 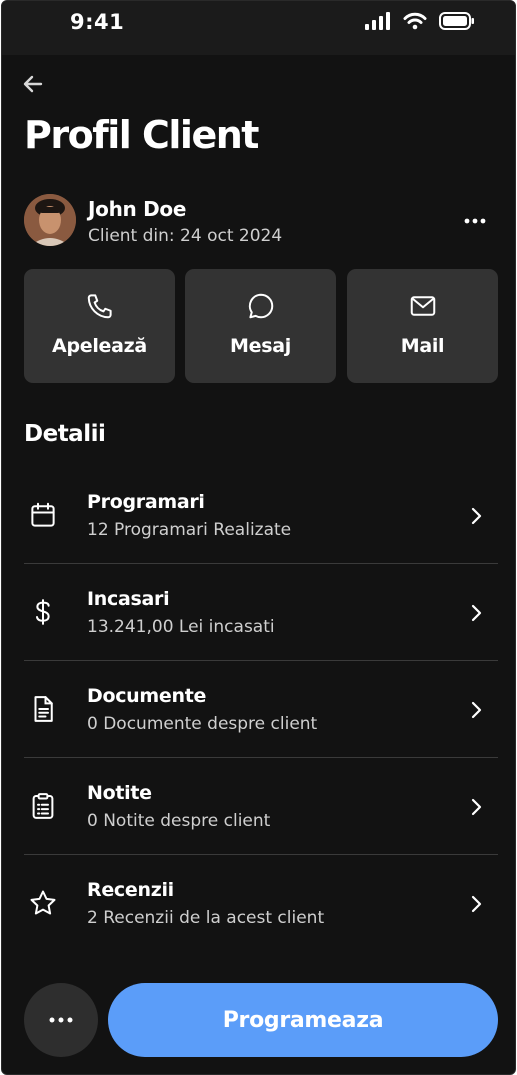 I want to click on document-icon, so click(x=43, y=709).